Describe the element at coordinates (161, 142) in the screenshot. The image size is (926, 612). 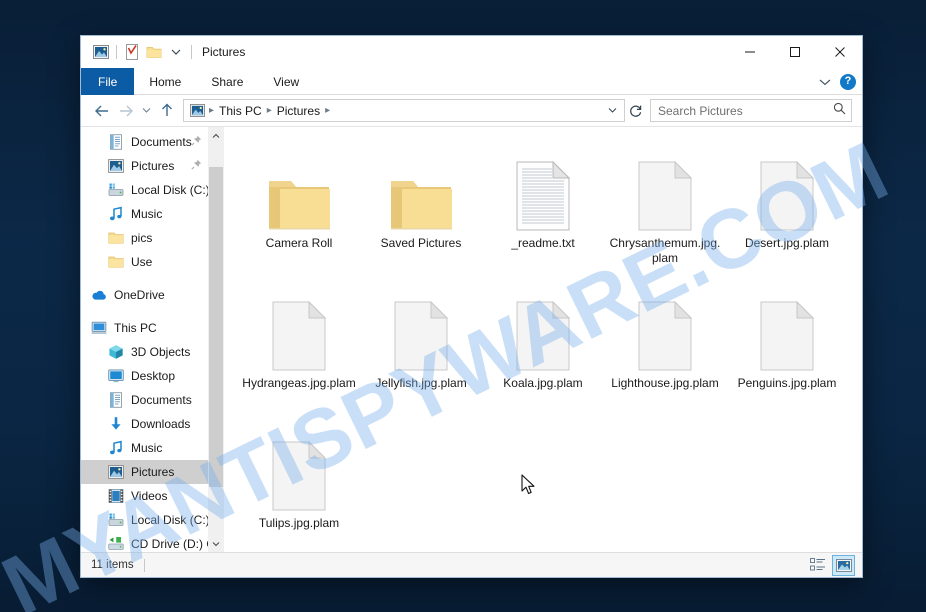
I see `sidebar-item-label: Documents` at that location.